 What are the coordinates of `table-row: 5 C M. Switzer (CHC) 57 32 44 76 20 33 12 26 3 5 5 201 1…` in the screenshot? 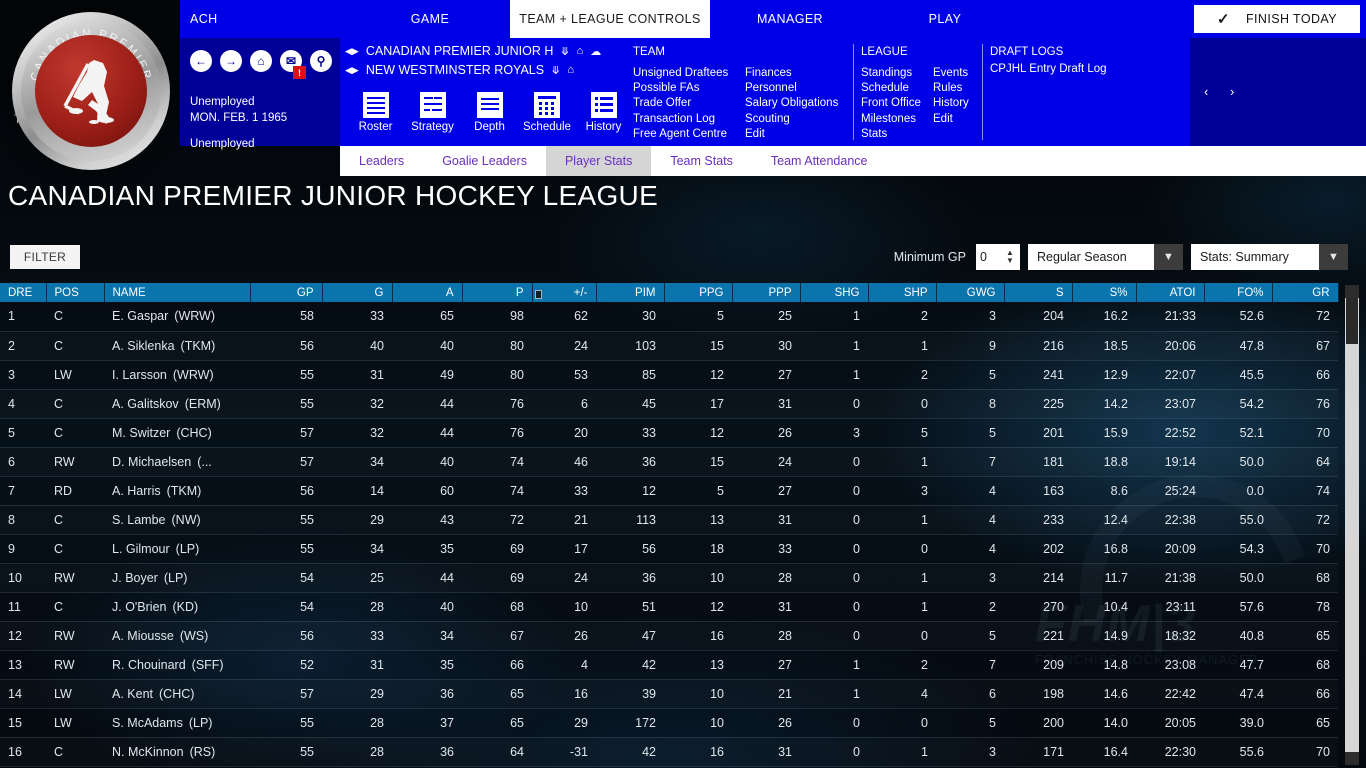 It's located at (669, 433).